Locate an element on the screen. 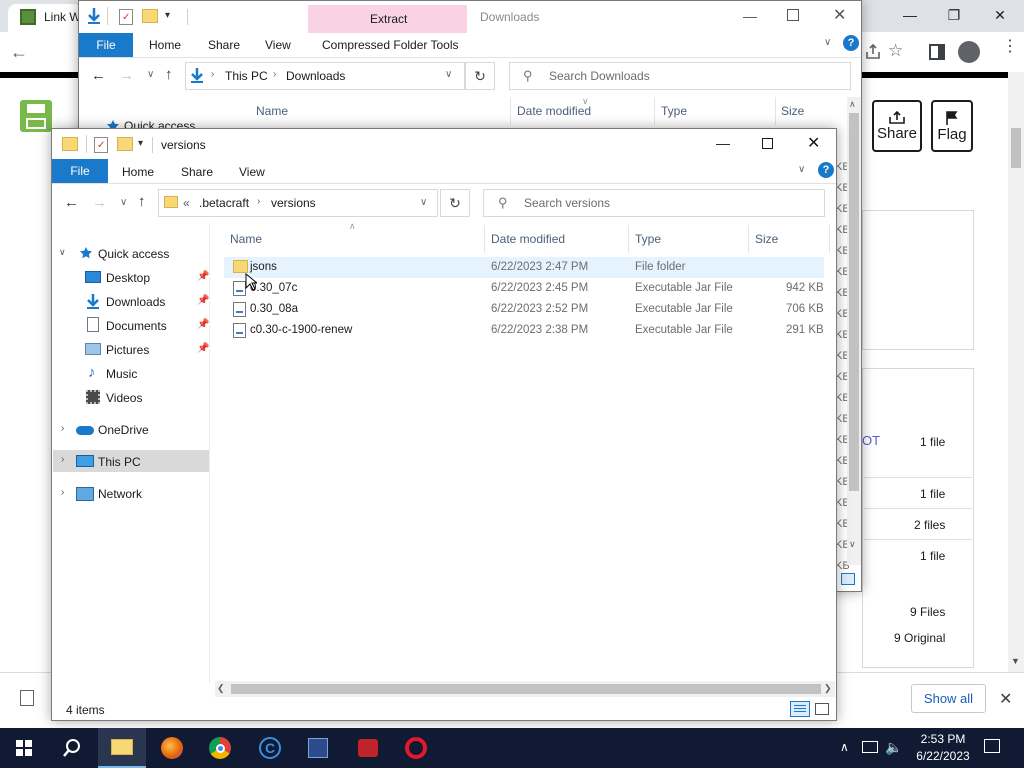 This screenshot has width=1024, height=768. side-panel-icon is located at coordinates (937, 52).